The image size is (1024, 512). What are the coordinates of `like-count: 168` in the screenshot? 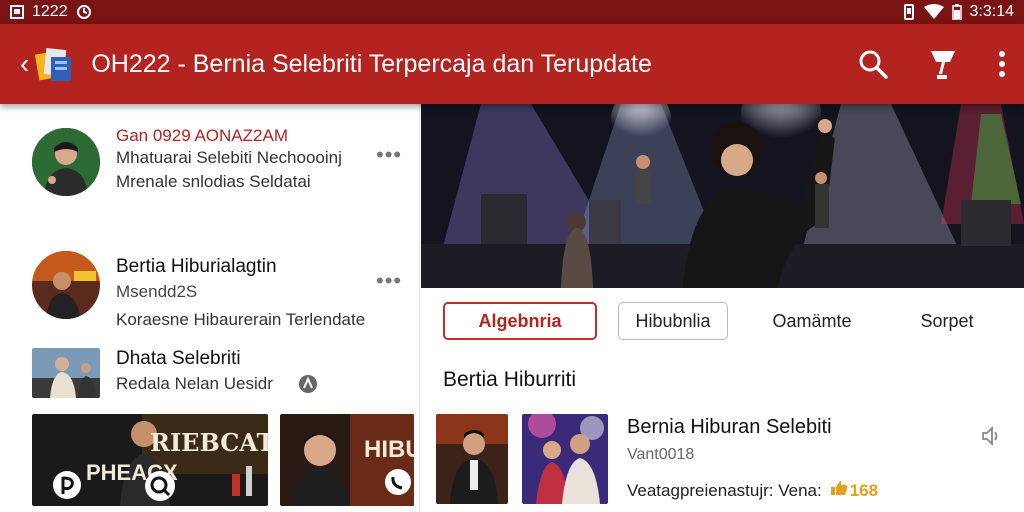 It's located at (864, 490).